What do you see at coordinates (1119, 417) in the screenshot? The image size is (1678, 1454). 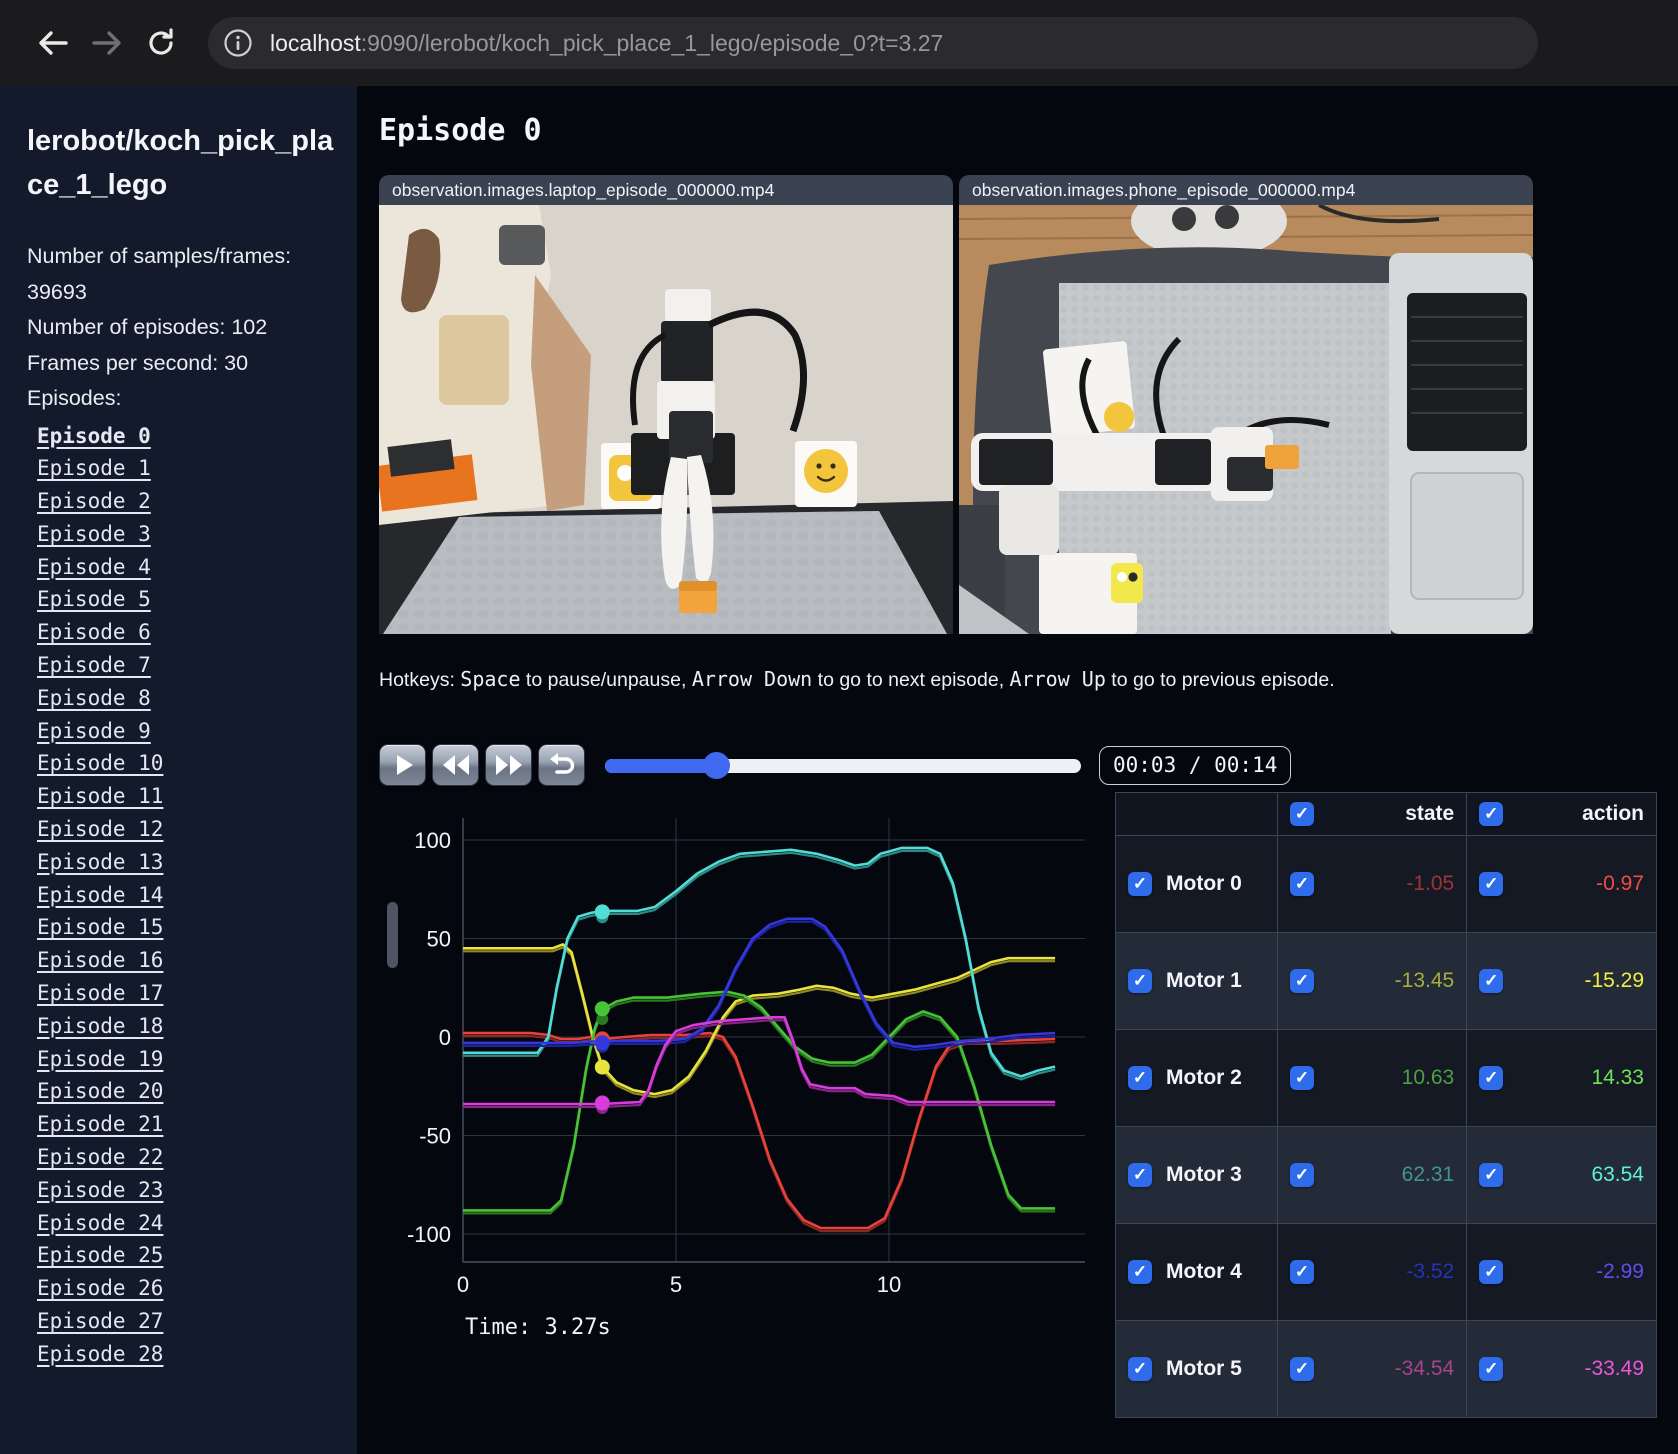 I see `emoji-sticker-top` at bounding box center [1119, 417].